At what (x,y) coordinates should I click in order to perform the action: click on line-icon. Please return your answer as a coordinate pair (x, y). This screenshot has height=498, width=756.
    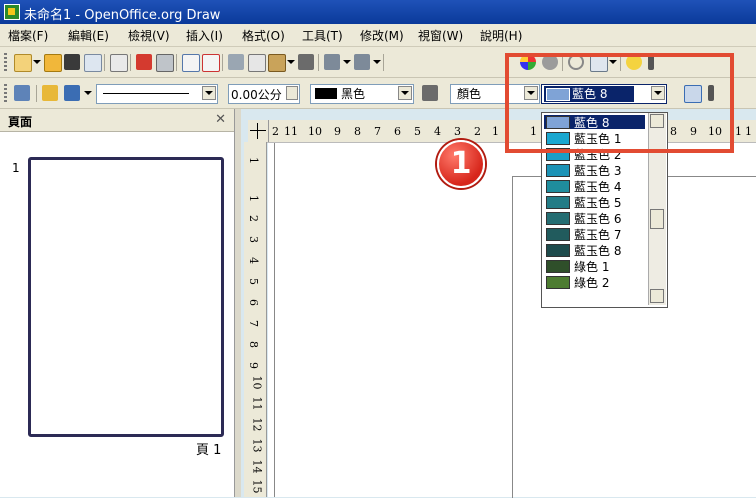
    Looking at the image, I should click on (50, 93).